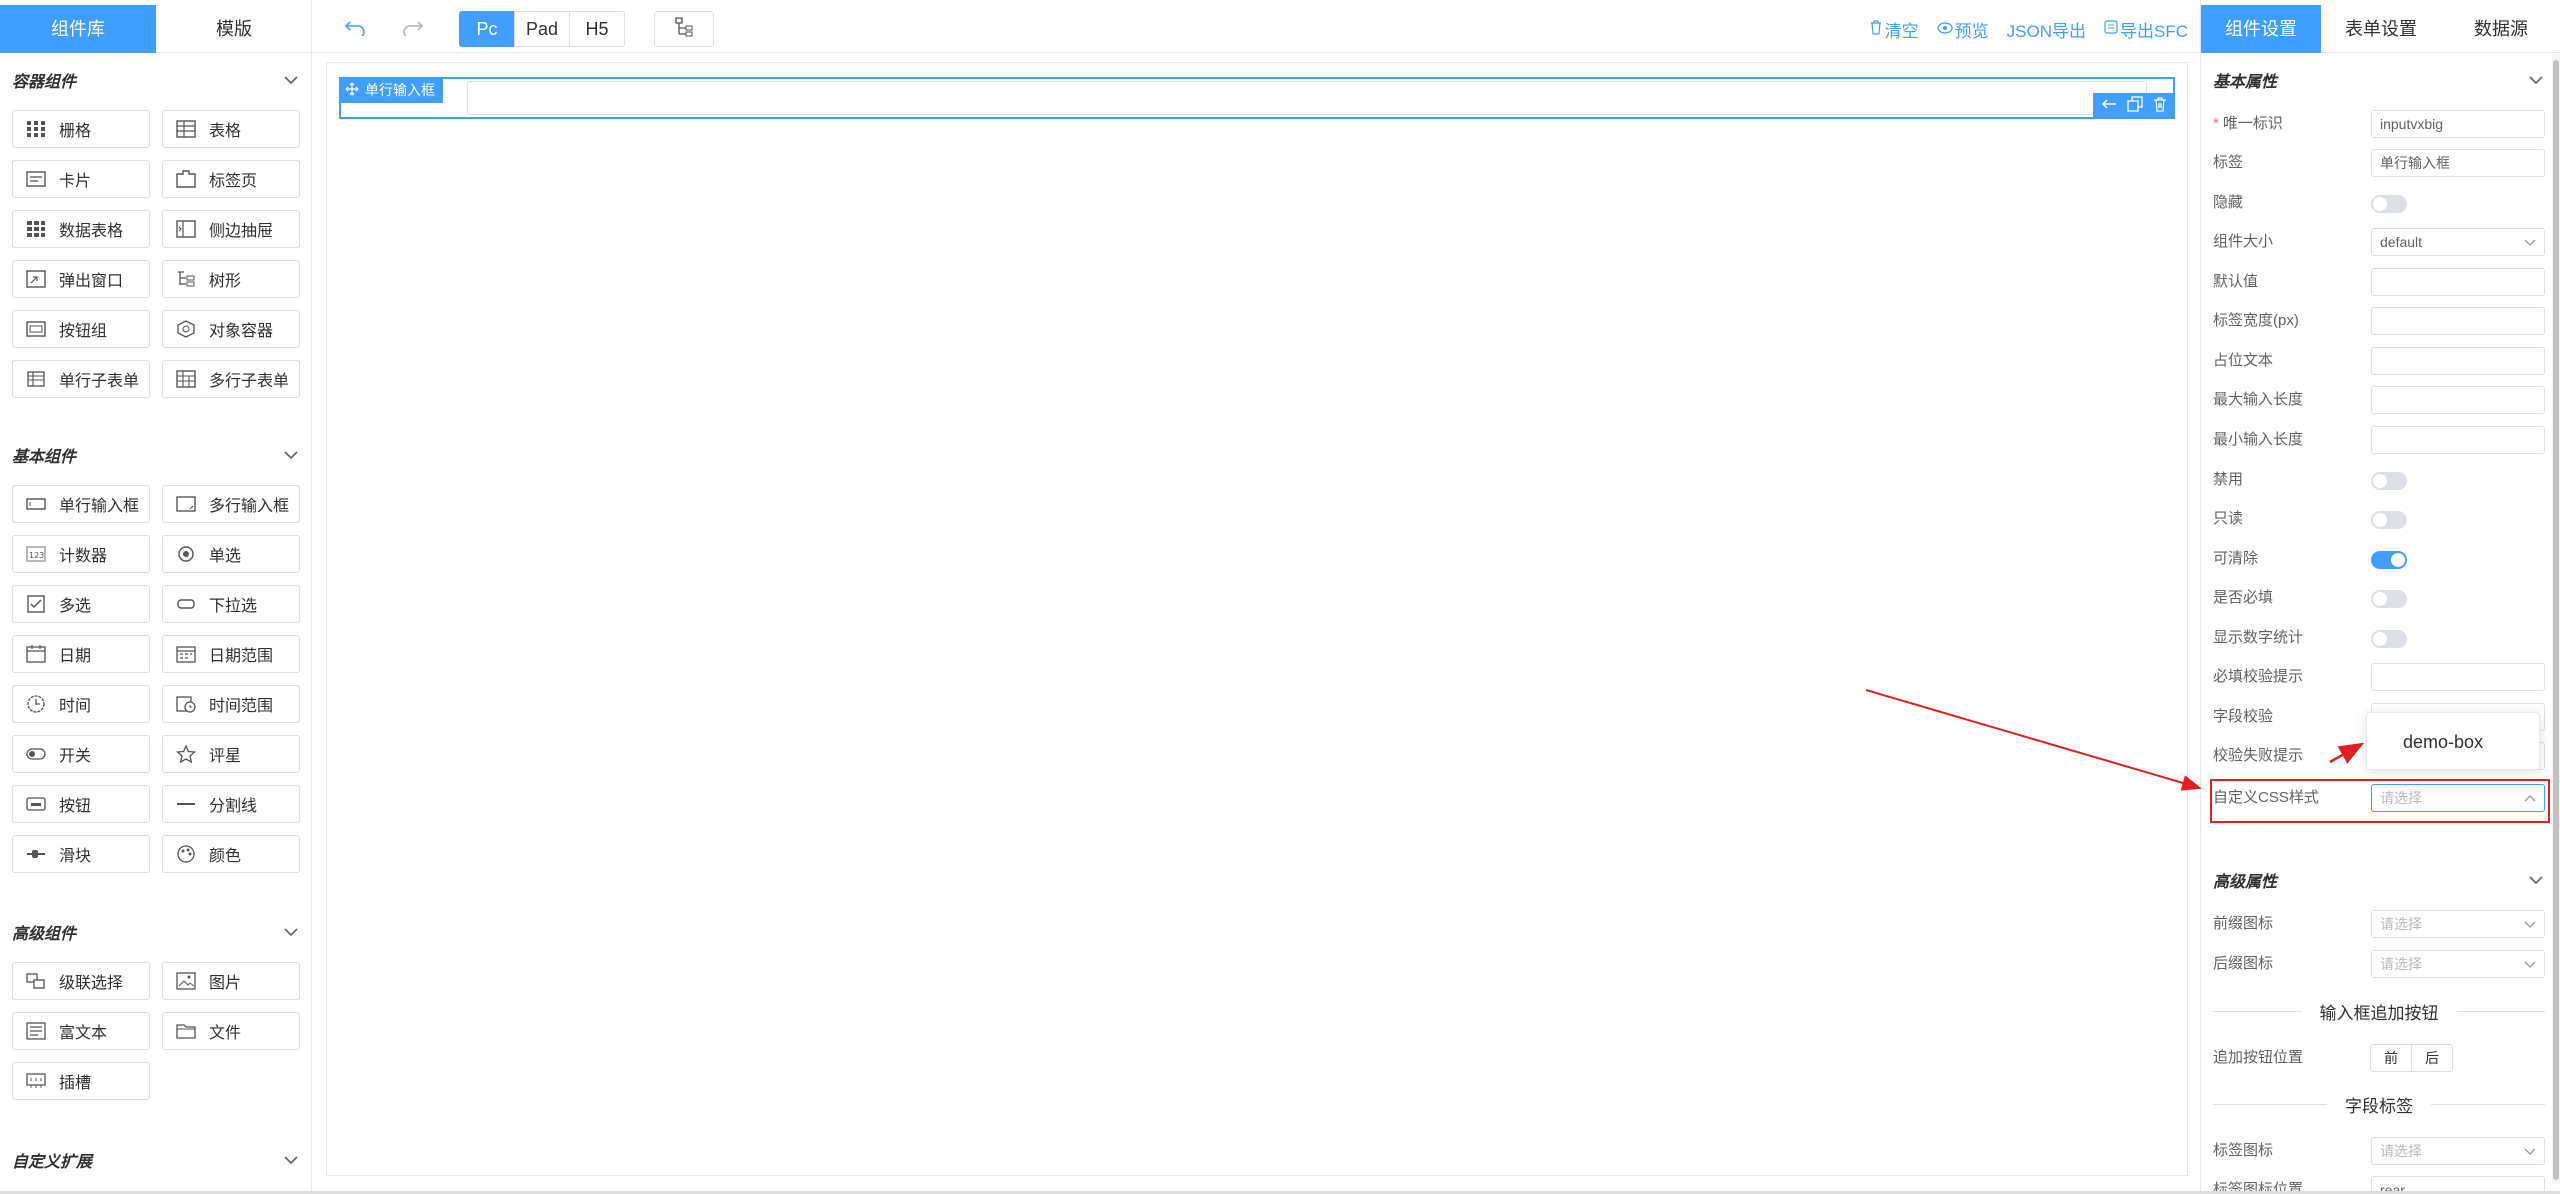 This screenshot has width=2560, height=1194. I want to click on widget-rich-text: 富文本, so click(81, 1031).